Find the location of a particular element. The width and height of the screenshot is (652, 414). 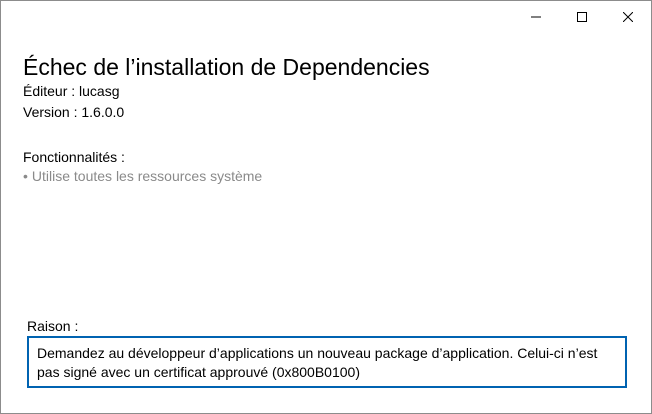

minimize-button is located at coordinates (536, 17).